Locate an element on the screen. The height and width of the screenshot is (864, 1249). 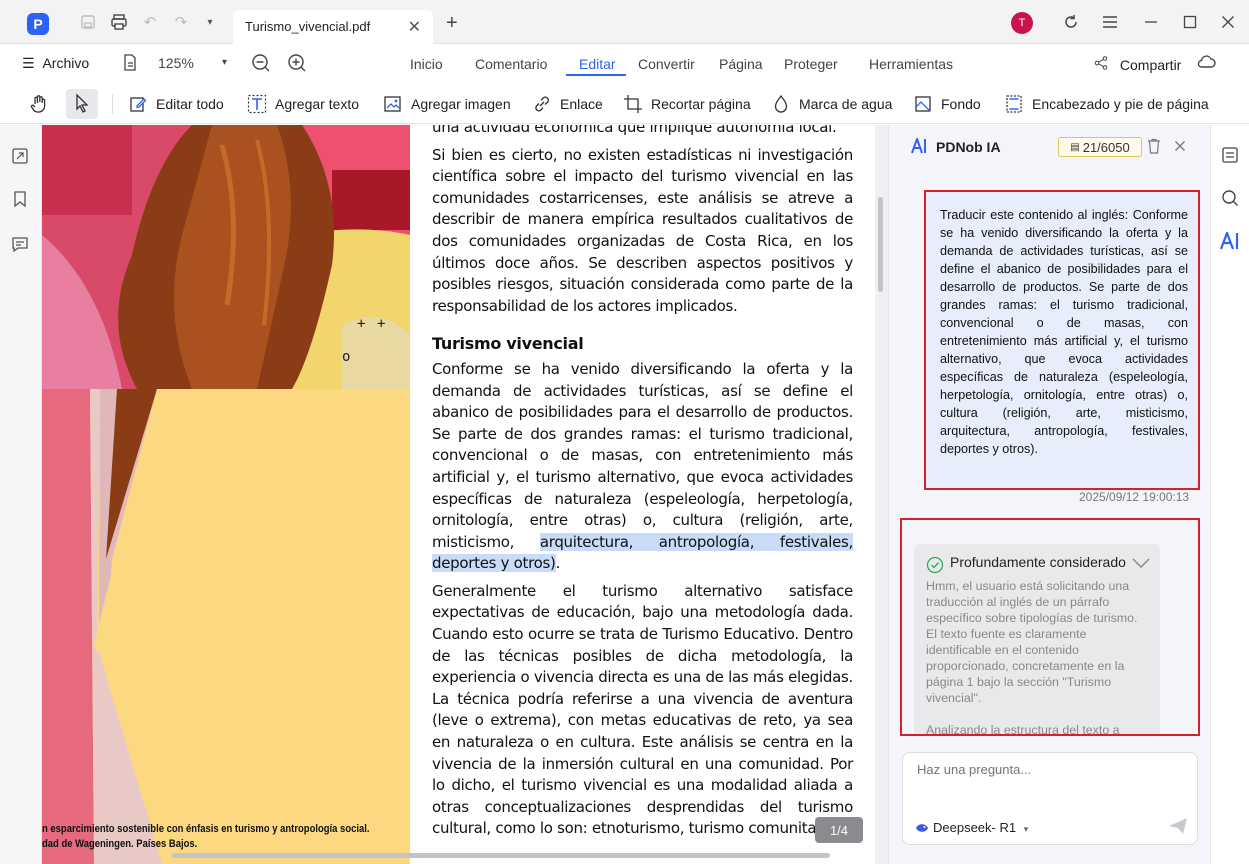
zoom-in-icon is located at coordinates (297, 64).